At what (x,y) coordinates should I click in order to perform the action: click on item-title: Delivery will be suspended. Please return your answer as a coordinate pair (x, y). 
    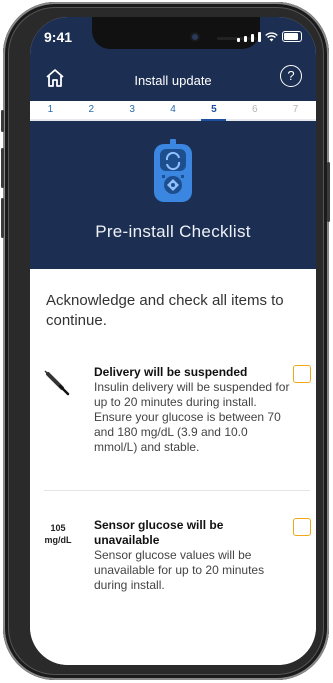
    Looking at the image, I should click on (171, 372).